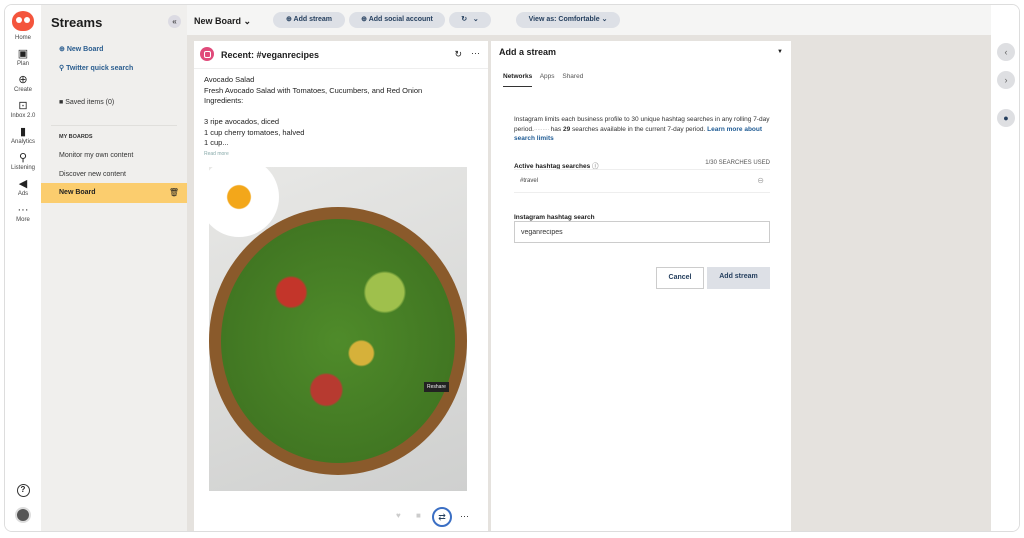  Describe the element at coordinates (23, 38) in the screenshot. I see `nav-home: Home` at that location.